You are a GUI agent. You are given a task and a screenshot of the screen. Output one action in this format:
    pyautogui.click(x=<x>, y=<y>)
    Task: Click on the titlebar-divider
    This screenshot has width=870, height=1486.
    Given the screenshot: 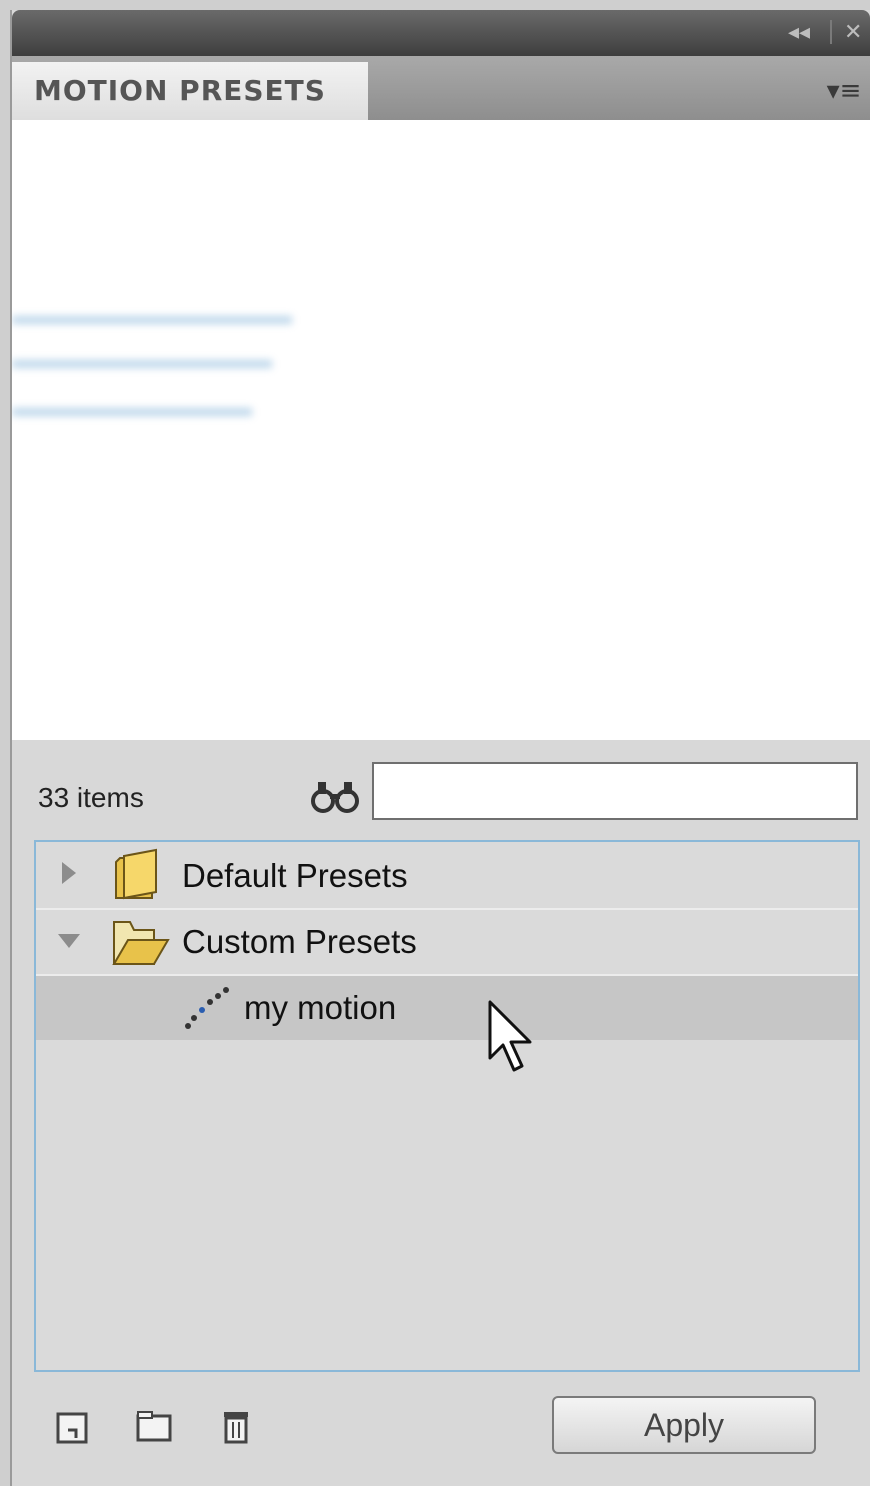 What is the action you would take?
    pyautogui.click(x=831, y=32)
    